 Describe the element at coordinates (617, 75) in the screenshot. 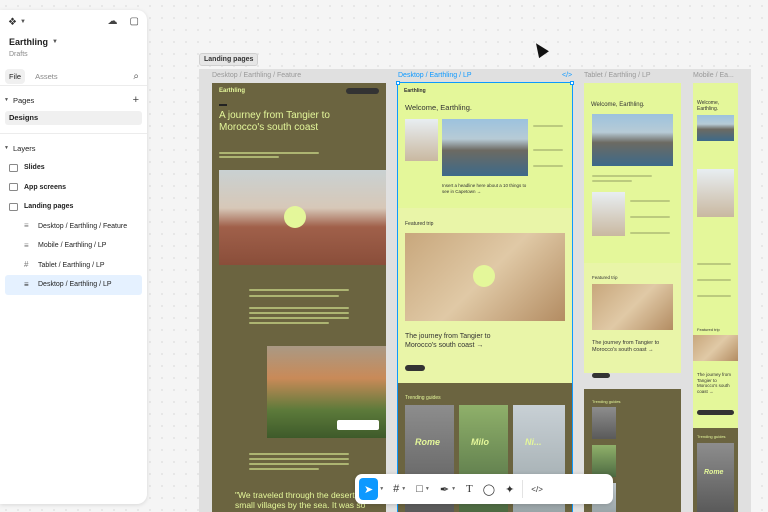

I see `frame-label-tablet-lp: Tablet / Earthling / LP` at that location.